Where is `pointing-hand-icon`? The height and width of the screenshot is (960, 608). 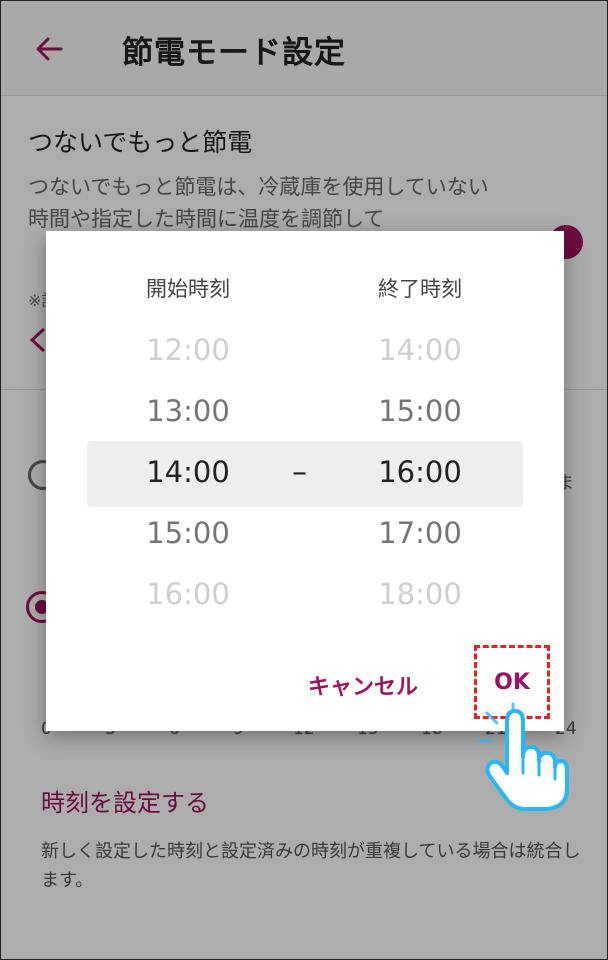 pointing-hand-icon is located at coordinates (523, 756).